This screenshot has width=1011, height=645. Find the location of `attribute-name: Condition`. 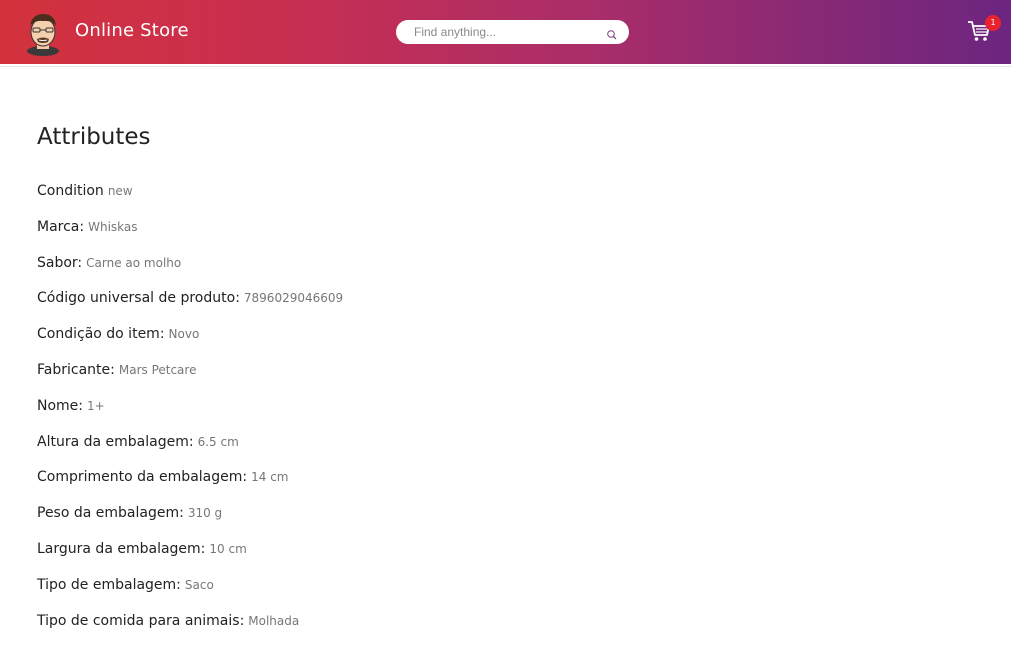

attribute-name: Condition is located at coordinates (70, 191).